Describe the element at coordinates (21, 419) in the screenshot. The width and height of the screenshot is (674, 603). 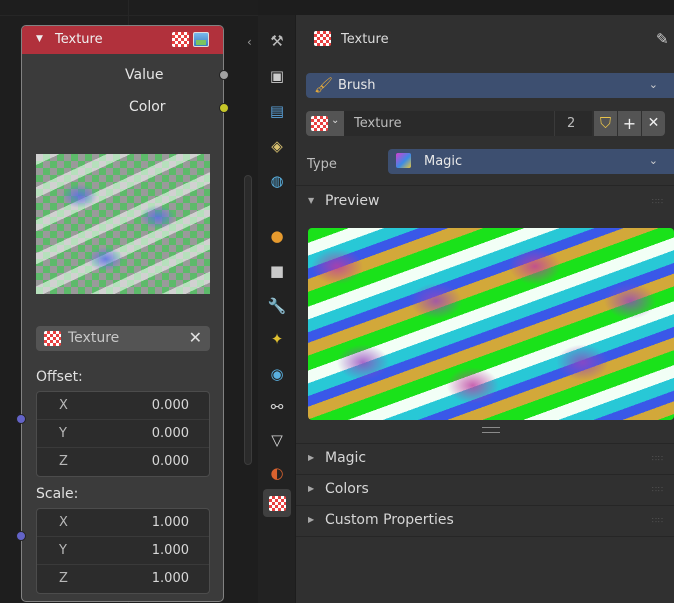
I see `offset-input-socket` at that location.